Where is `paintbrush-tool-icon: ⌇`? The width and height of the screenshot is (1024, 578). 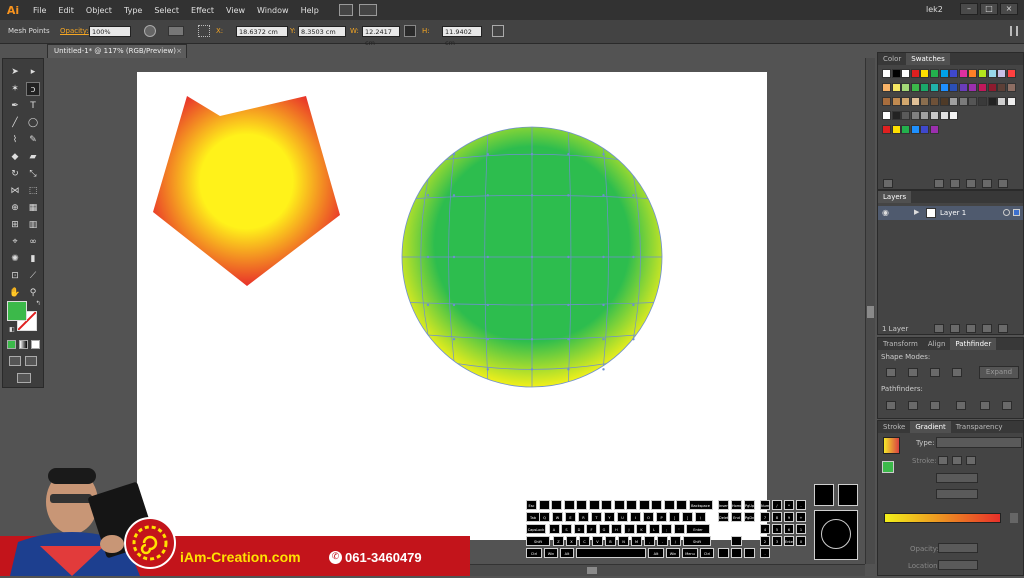 paintbrush-tool-icon: ⌇ is located at coordinates (15, 140).